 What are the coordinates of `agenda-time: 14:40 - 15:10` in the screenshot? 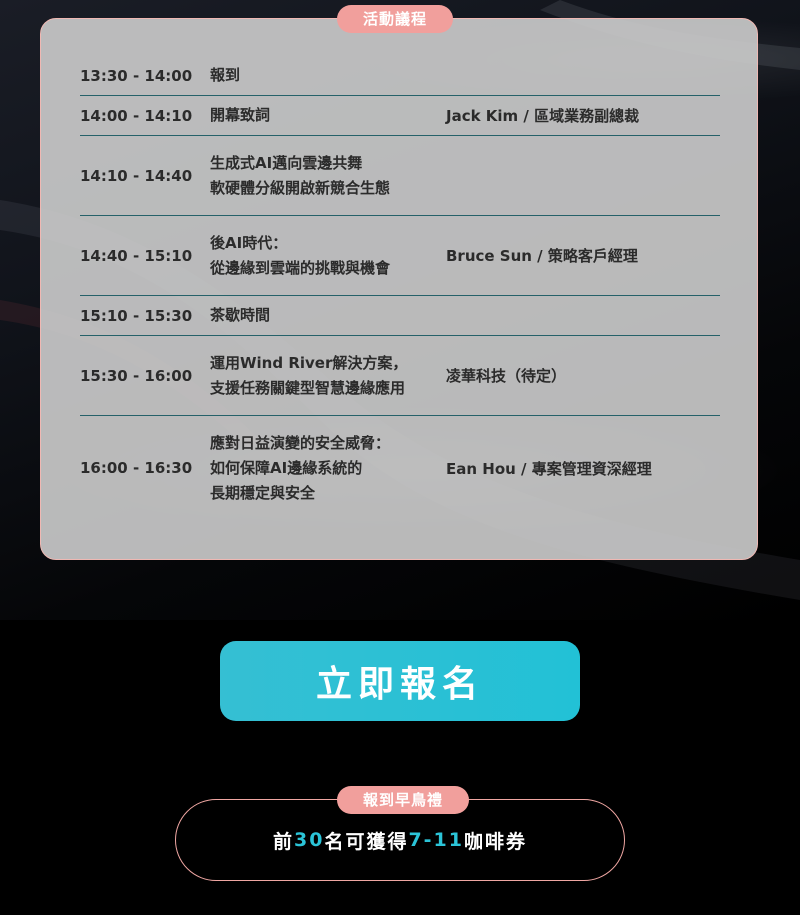 It's located at (136, 255).